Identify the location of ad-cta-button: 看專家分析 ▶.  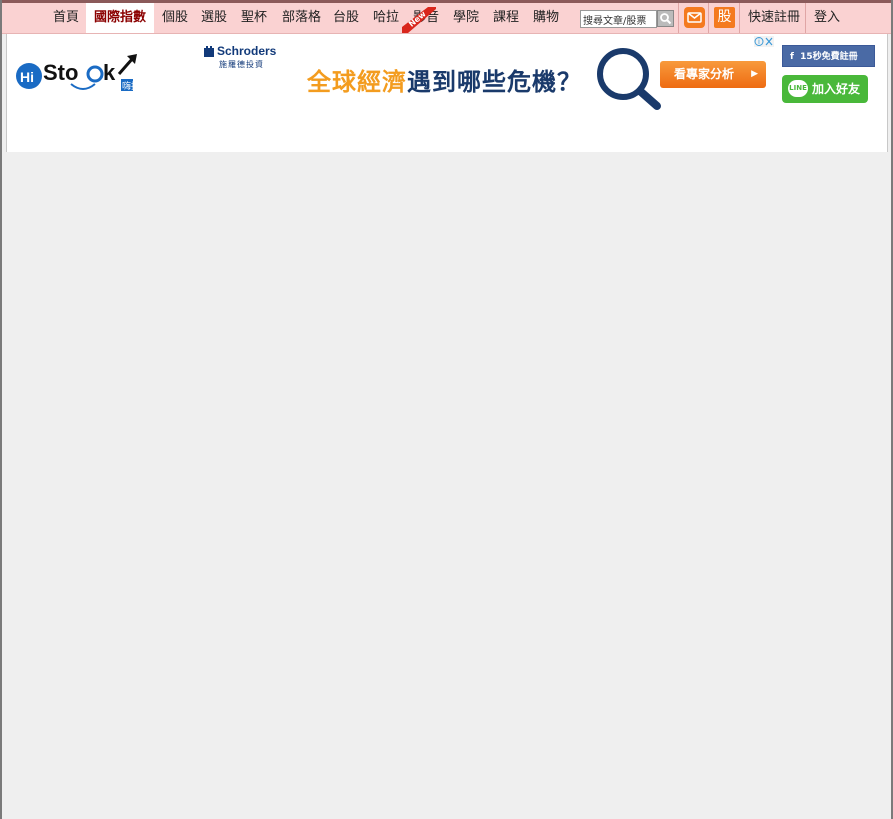
(713, 74).